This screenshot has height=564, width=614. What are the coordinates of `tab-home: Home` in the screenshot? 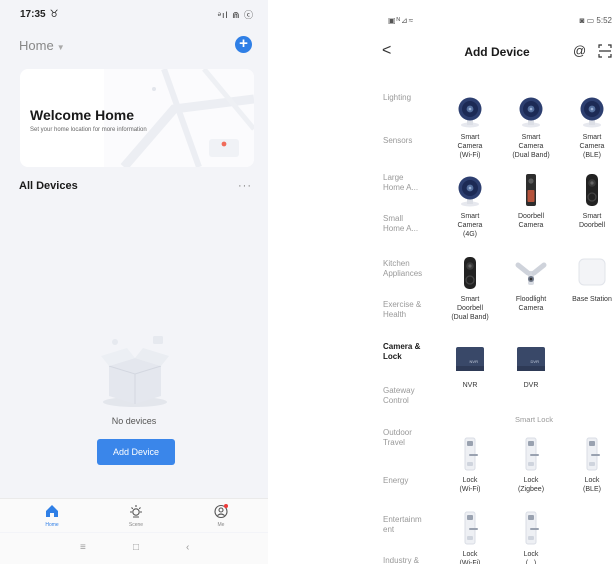 It's located at (52, 515).